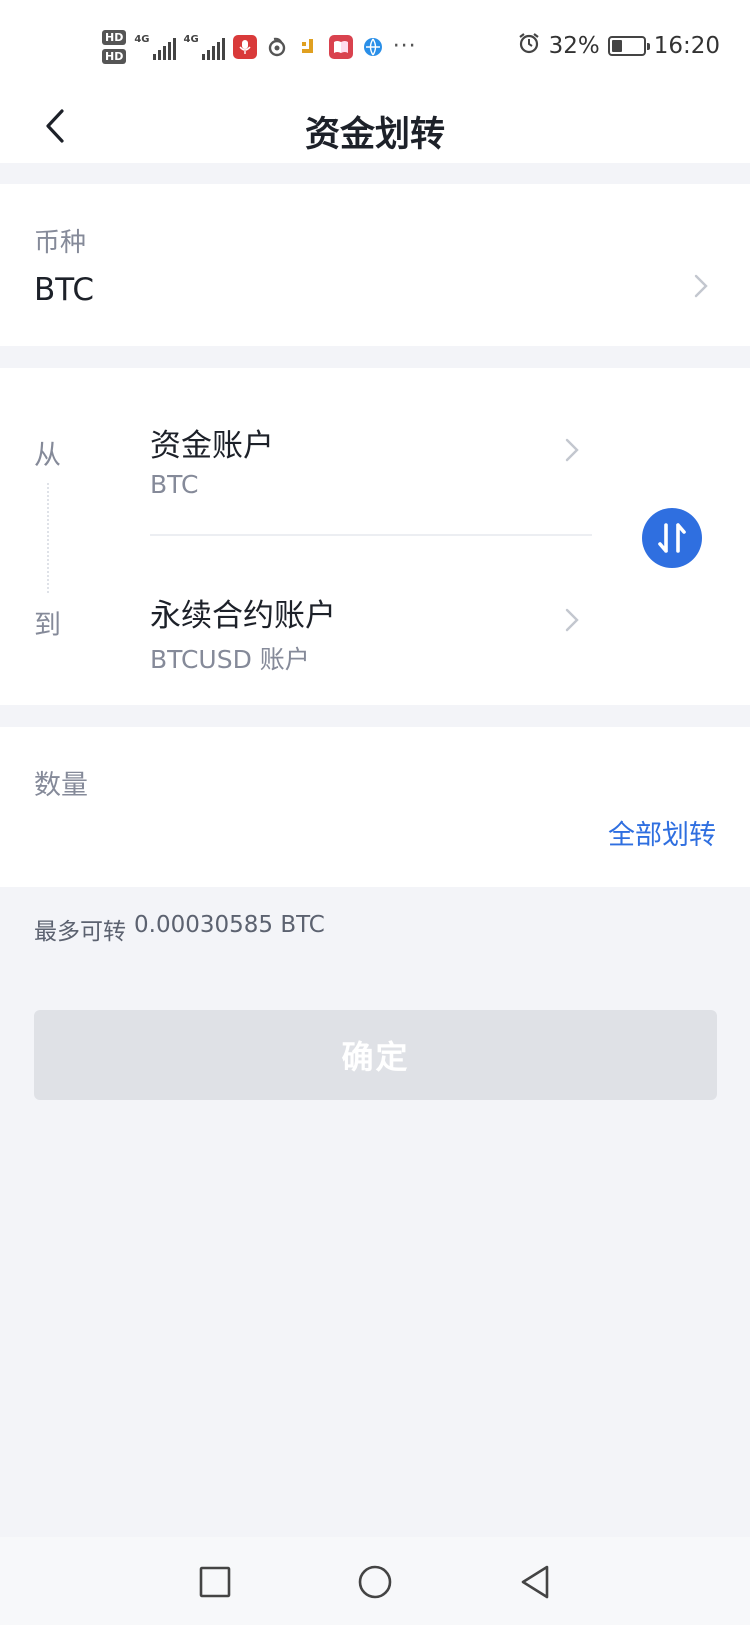  Describe the element at coordinates (404, 46) in the screenshot. I see `more-notifications-icon: ···` at that location.